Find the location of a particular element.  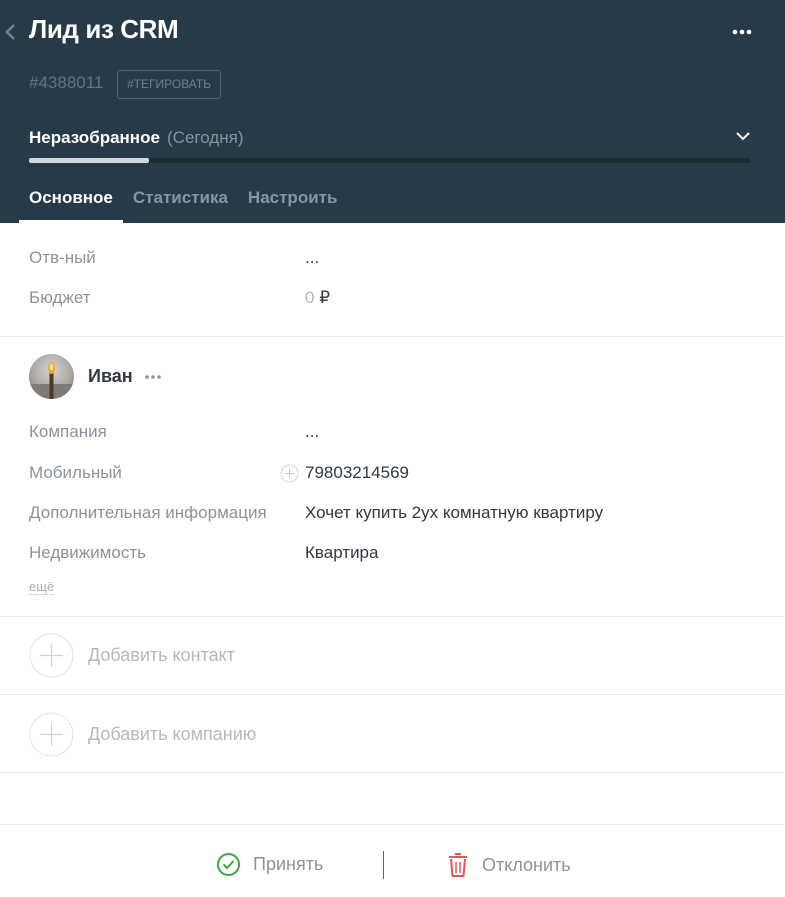

realty-value: Квартира is located at coordinates (341, 553).